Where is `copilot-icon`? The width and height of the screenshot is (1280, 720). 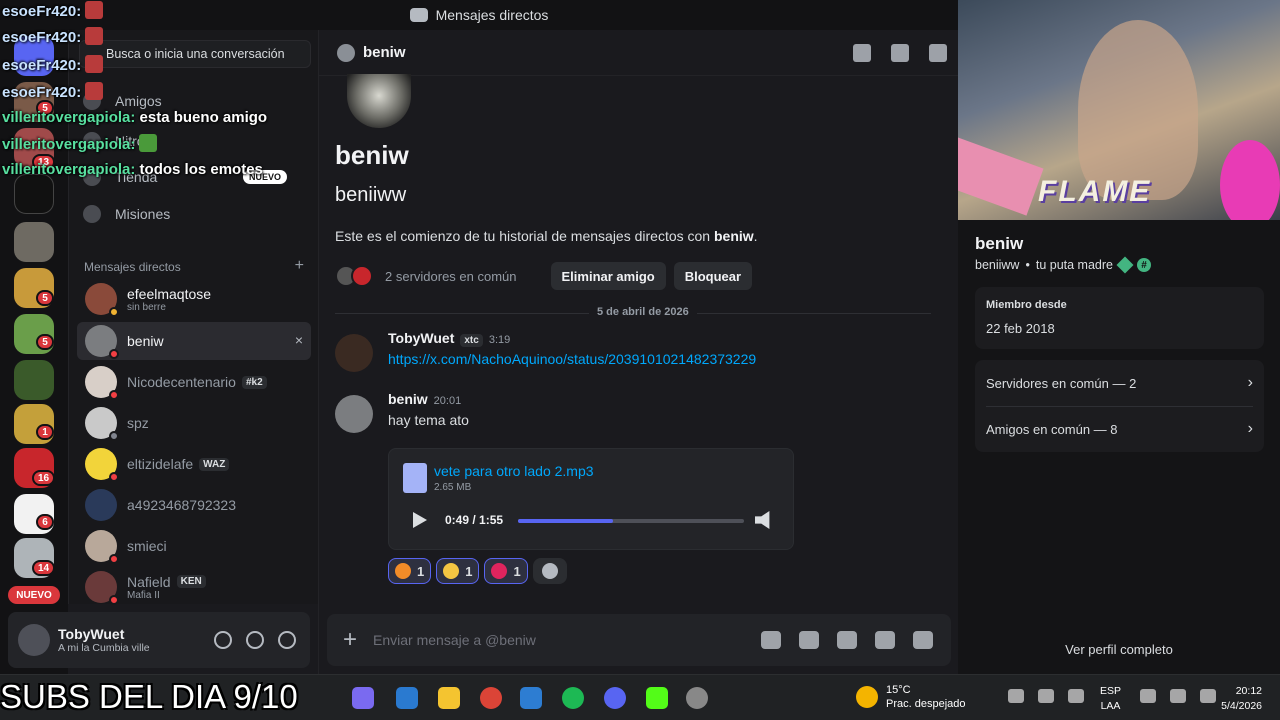
copilot-icon is located at coordinates (363, 698).